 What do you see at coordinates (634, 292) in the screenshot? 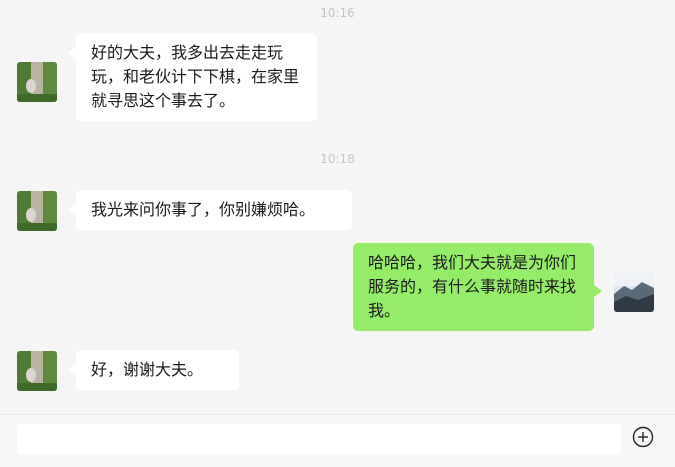
I see `user-avatar` at bounding box center [634, 292].